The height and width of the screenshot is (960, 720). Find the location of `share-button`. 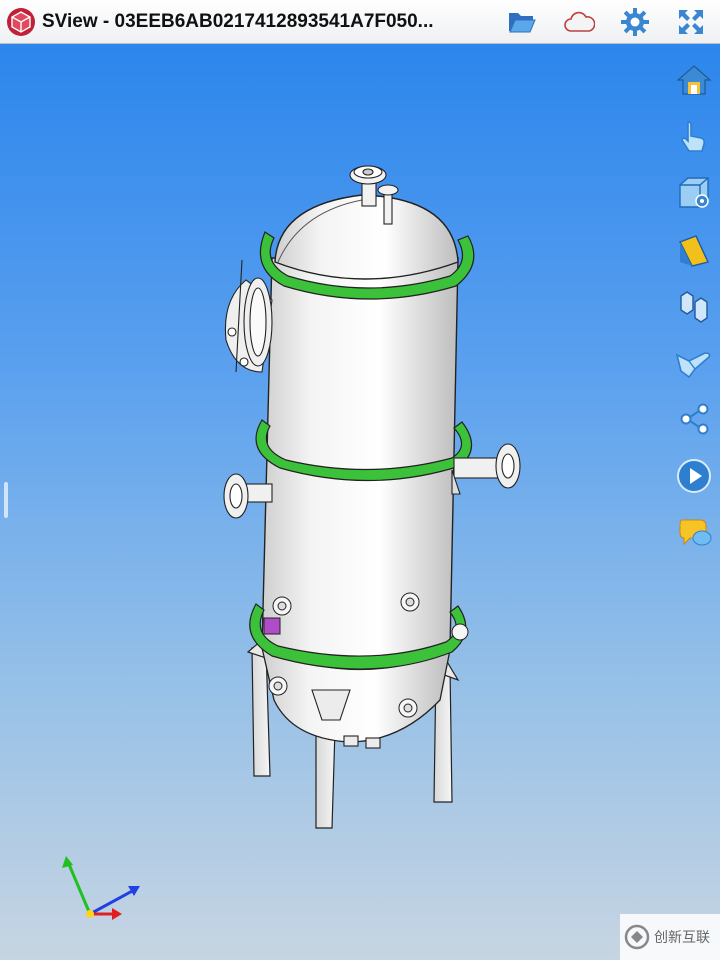

share-button is located at coordinates (694, 419).